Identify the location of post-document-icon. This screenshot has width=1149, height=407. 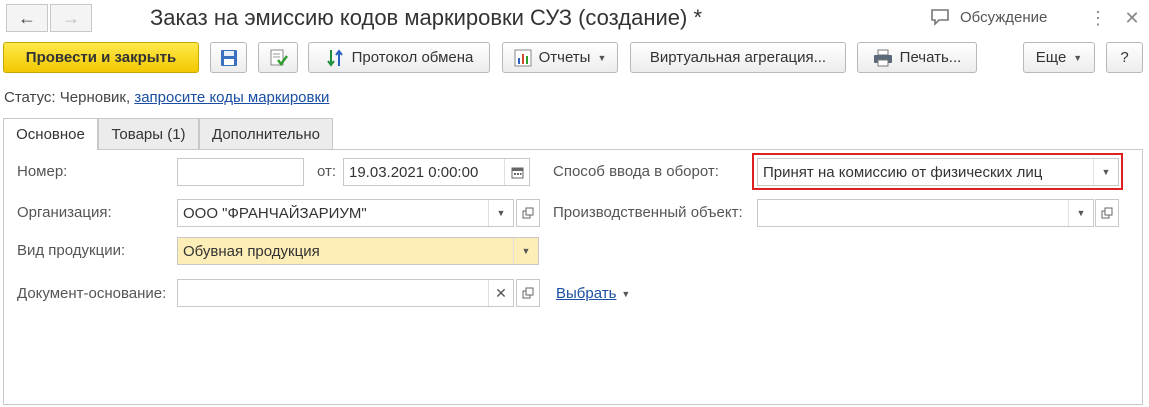
(279, 57).